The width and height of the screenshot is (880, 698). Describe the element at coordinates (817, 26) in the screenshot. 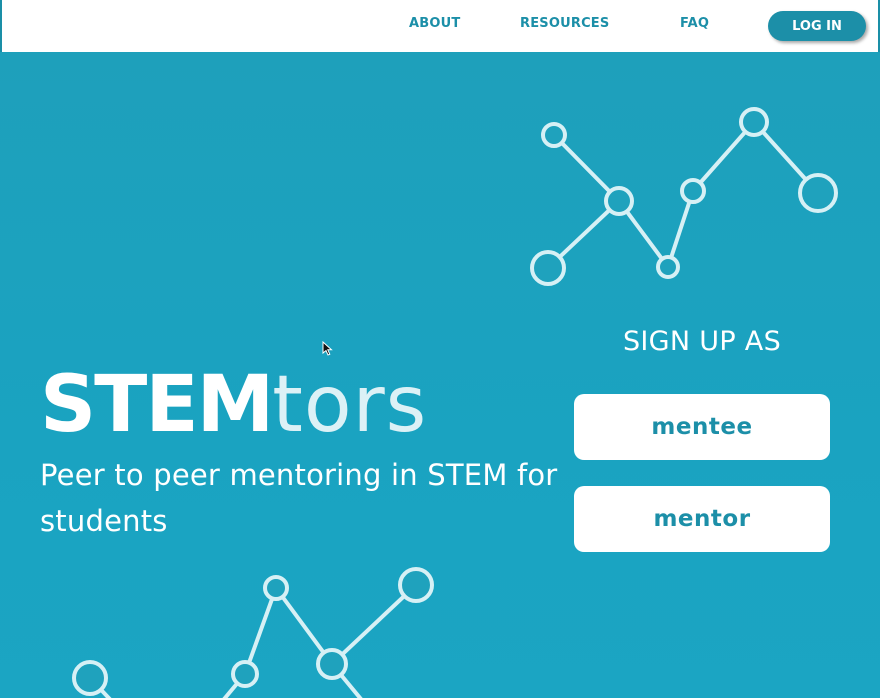

I see `login-button: LOG IN` at that location.